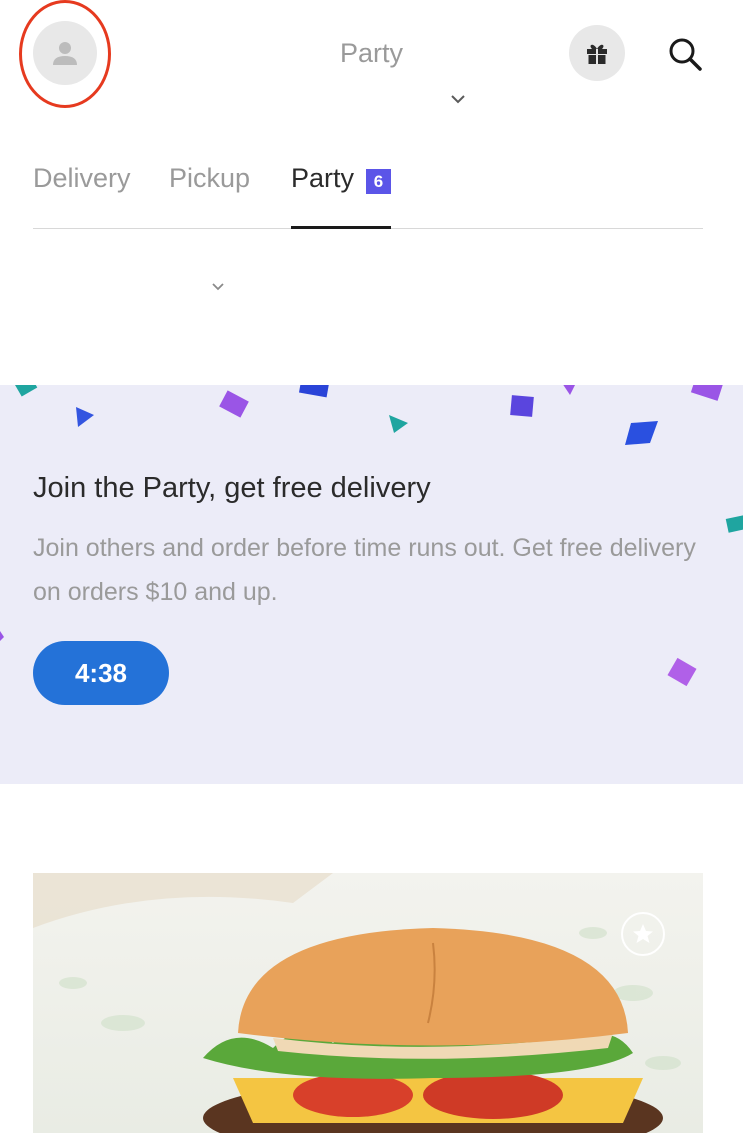  I want to click on tab-delivery: Delivery, so click(82, 178).